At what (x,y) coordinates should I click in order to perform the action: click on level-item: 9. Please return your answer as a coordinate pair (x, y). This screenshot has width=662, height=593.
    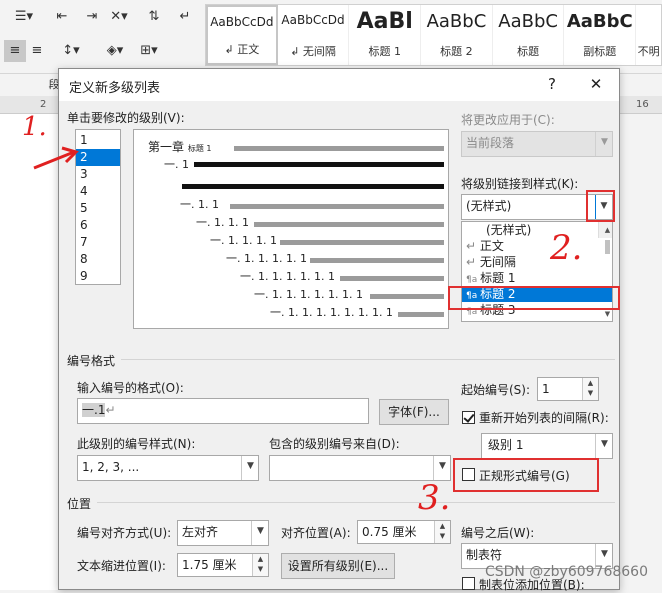
    Looking at the image, I should click on (98, 276).